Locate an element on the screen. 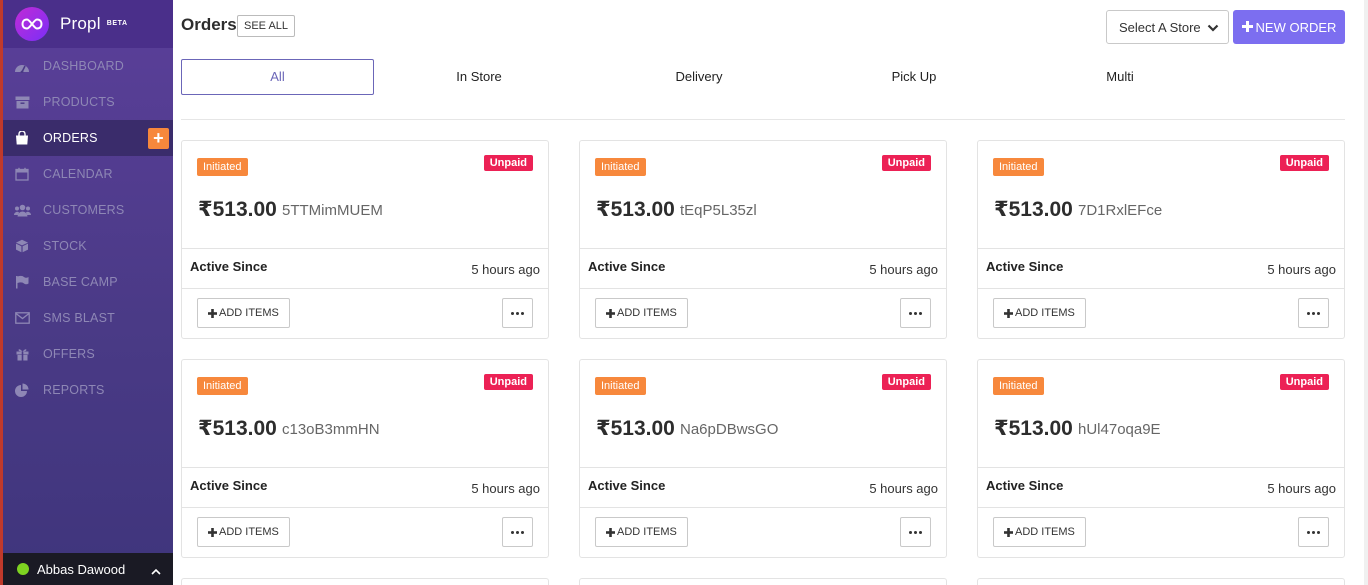 Image resolution: width=1368 pixels, height=585 pixels. sidebar-item-dashboard: DASHBOARD is located at coordinates (88, 66).